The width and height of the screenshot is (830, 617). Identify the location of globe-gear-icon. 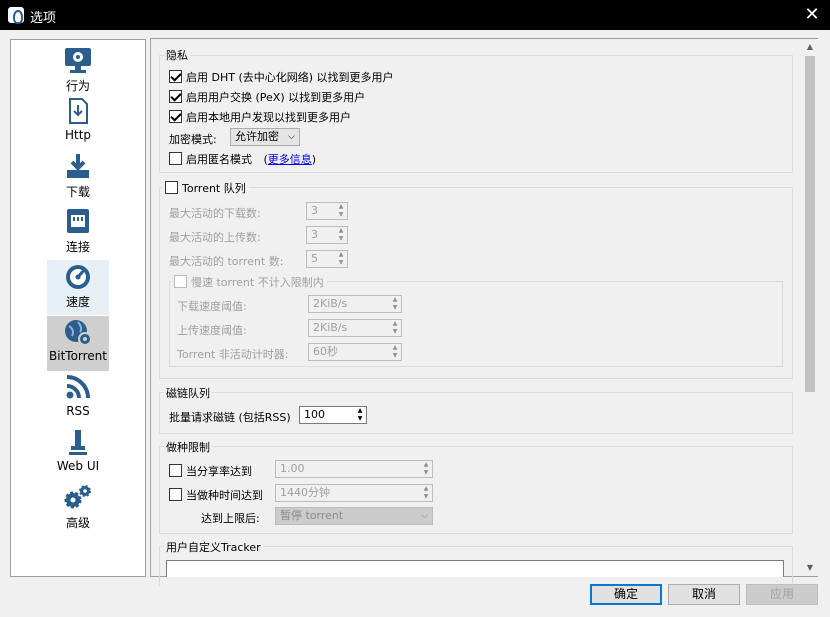
(78, 333).